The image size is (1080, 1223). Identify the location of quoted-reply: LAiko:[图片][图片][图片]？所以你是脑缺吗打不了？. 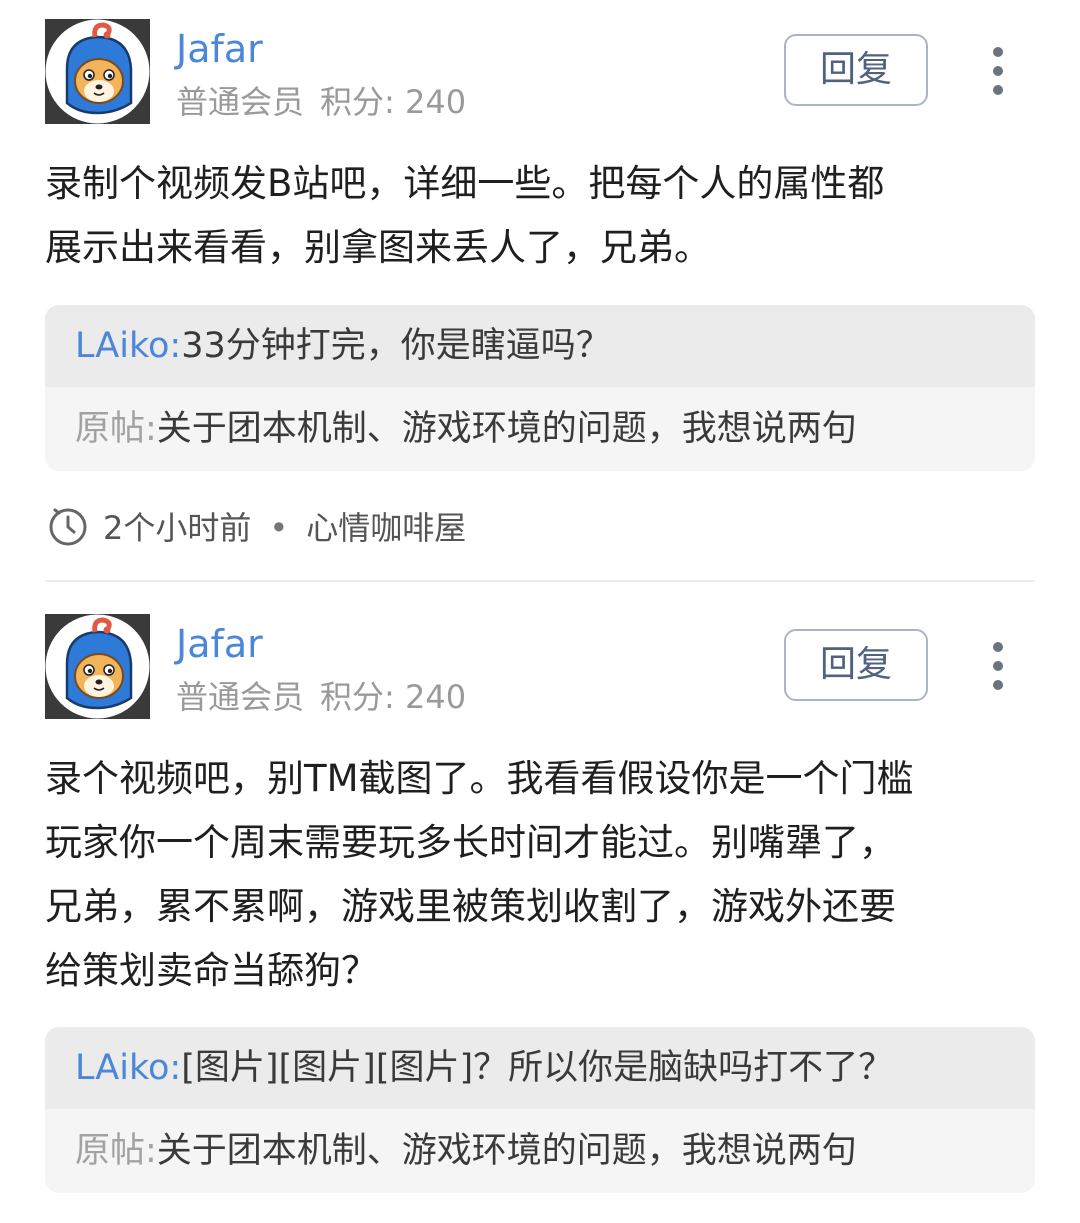
(540, 1068).